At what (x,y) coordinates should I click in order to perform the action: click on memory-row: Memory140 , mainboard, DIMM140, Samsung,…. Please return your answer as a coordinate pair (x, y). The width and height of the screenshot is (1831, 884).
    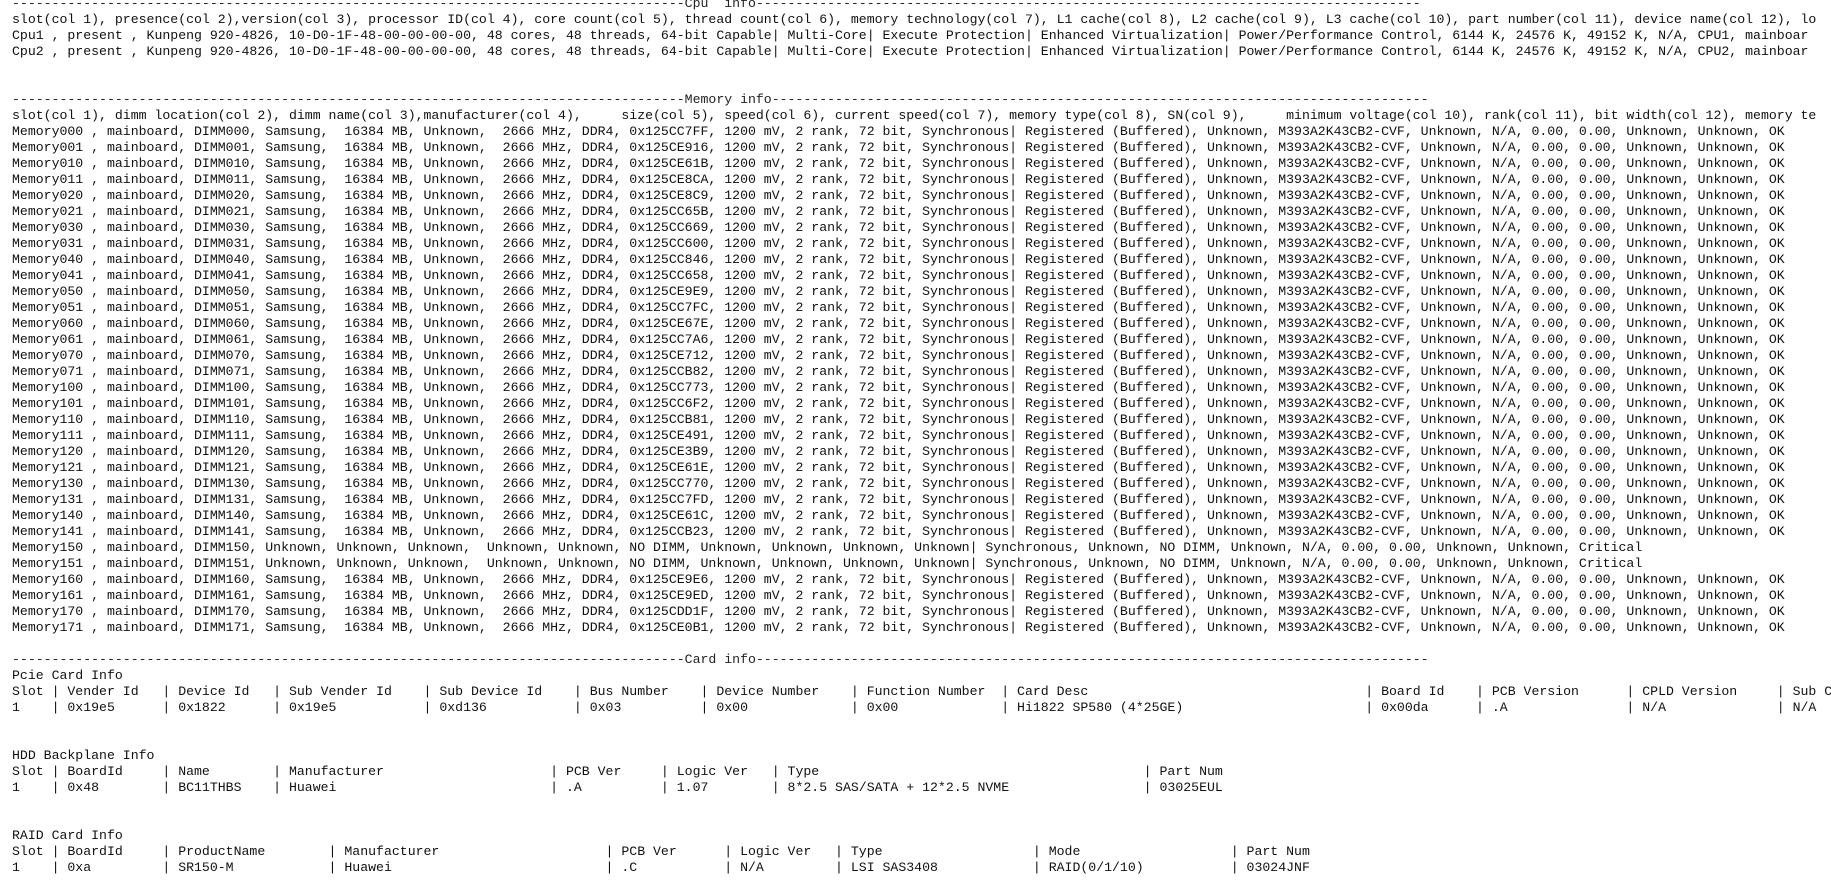
    Looking at the image, I should click on (898, 515).